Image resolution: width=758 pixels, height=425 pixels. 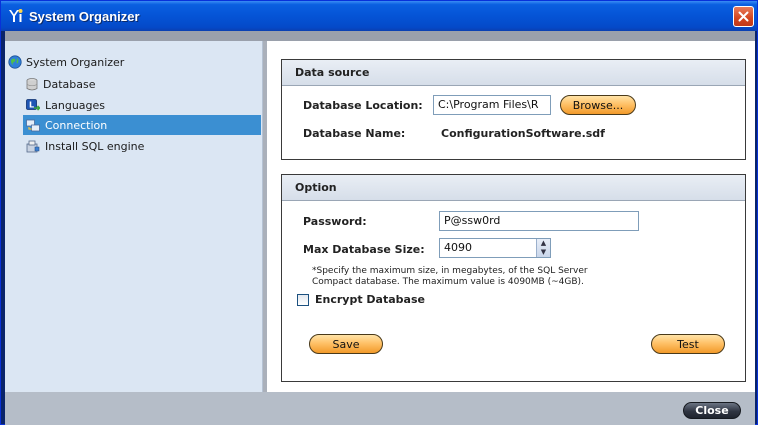 I want to click on sidebar-item-languages: L Languages, so click(x=142, y=105).